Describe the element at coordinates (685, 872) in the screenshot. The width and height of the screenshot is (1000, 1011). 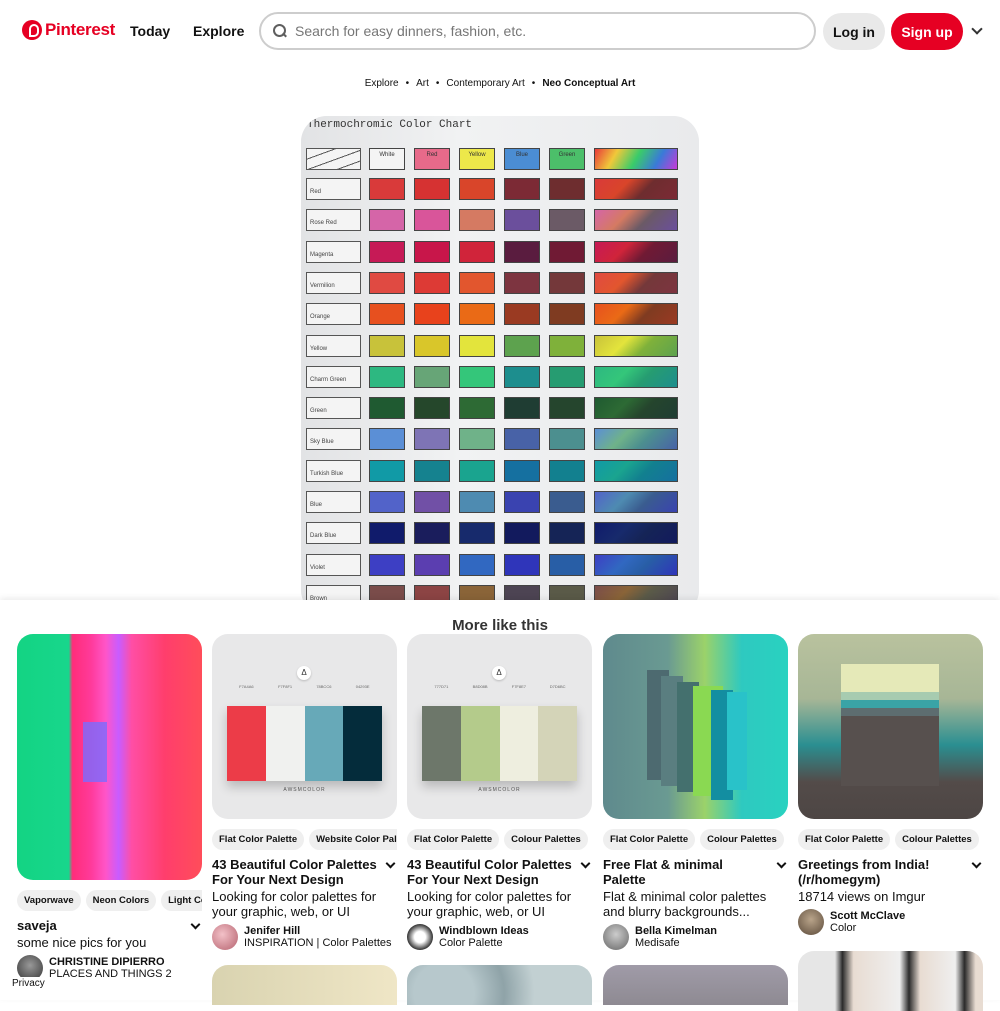
I see `pin-title: Free Flat & minimal Palette` at that location.